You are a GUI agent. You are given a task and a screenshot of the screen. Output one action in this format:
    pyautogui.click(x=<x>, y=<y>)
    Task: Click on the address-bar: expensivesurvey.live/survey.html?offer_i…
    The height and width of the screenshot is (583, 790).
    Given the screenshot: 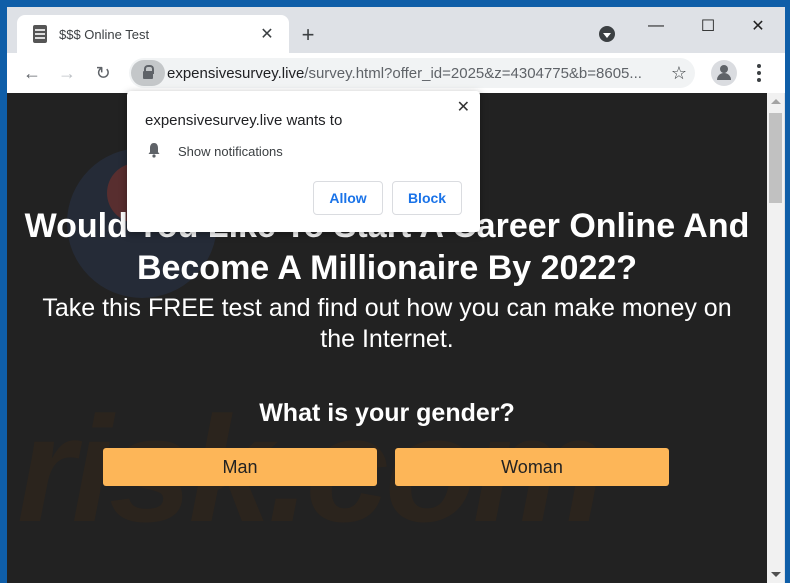 What is the action you would take?
    pyautogui.click(x=412, y=73)
    